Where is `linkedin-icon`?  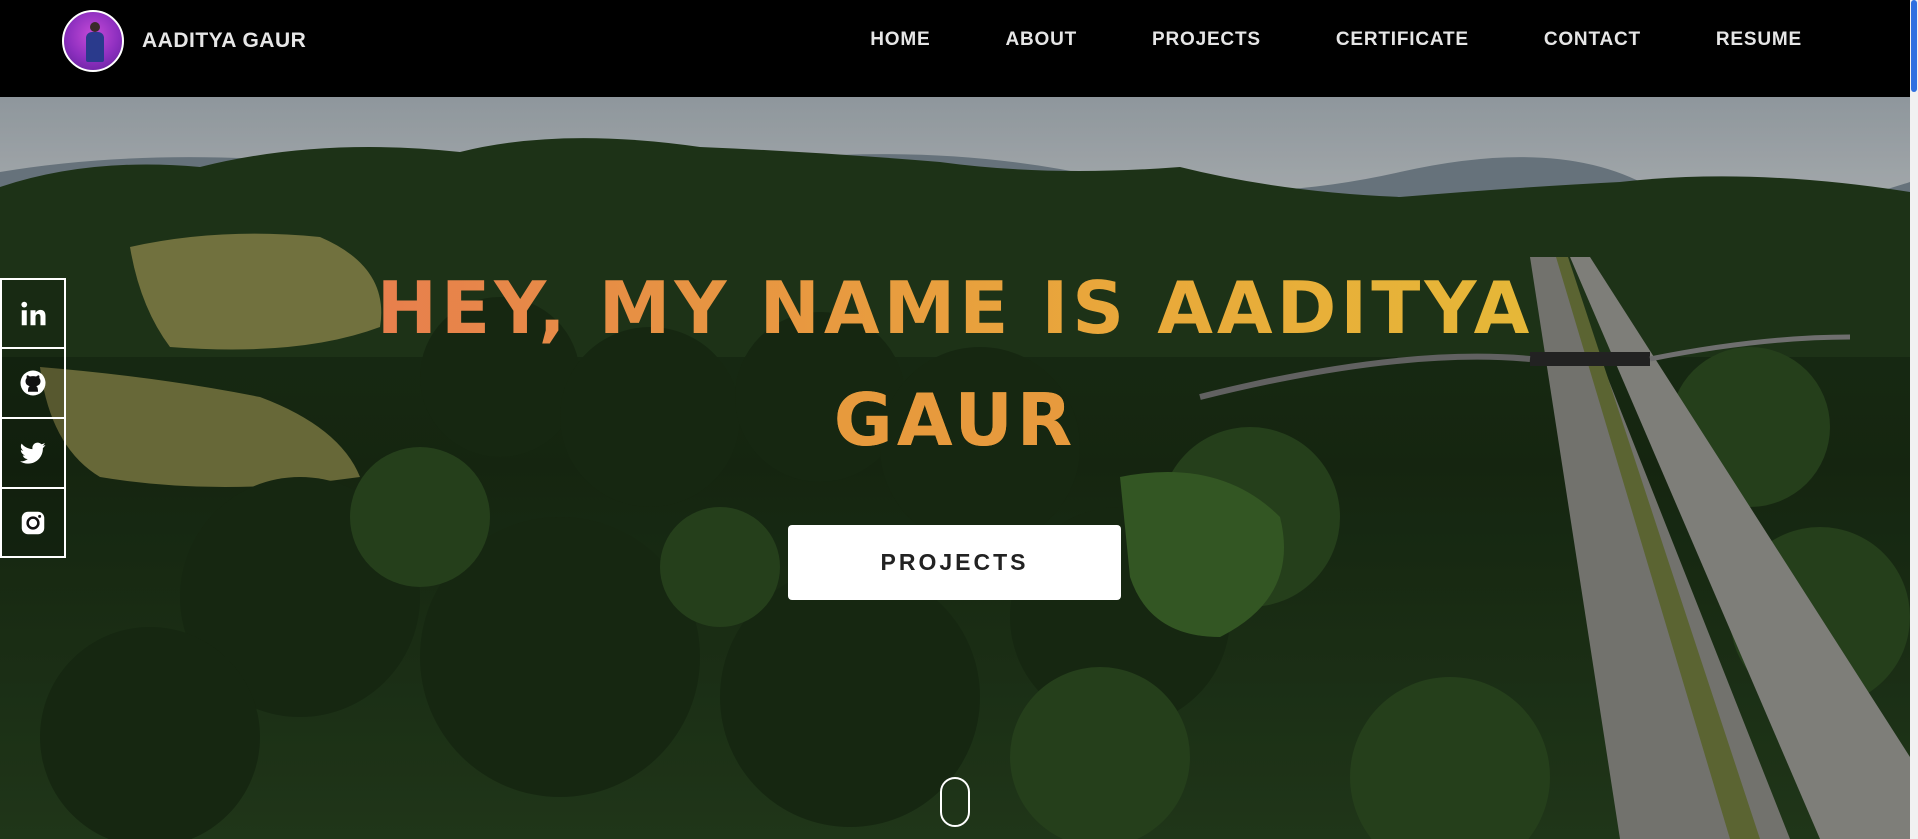 linkedin-icon is located at coordinates (33, 313).